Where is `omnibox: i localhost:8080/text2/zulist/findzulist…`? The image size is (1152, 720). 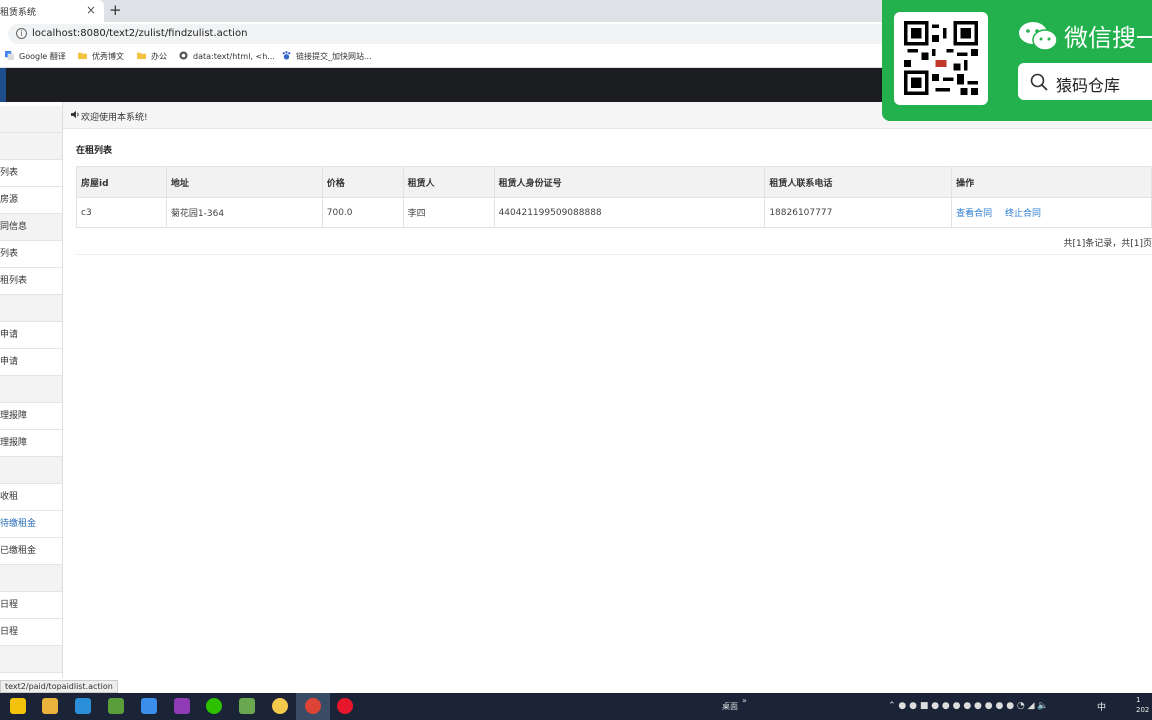 omnibox: i localhost:8080/text2/zulist/findzulist… is located at coordinates (458, 34).